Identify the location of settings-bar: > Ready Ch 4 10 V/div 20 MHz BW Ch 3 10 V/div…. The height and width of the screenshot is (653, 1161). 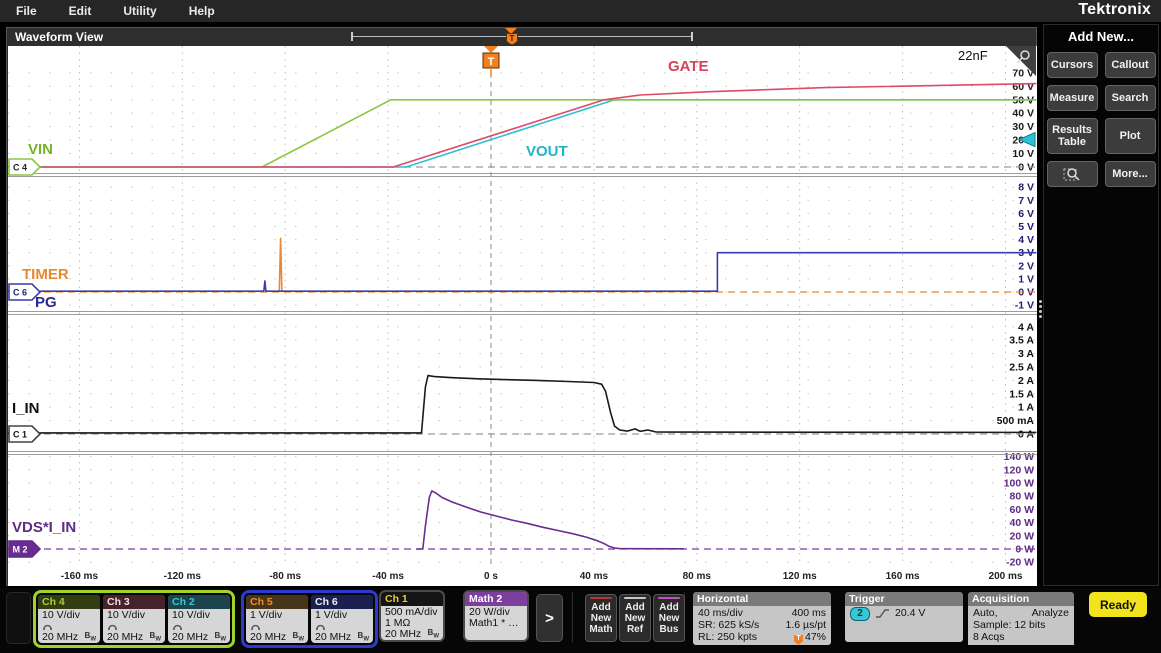
(580, 620).